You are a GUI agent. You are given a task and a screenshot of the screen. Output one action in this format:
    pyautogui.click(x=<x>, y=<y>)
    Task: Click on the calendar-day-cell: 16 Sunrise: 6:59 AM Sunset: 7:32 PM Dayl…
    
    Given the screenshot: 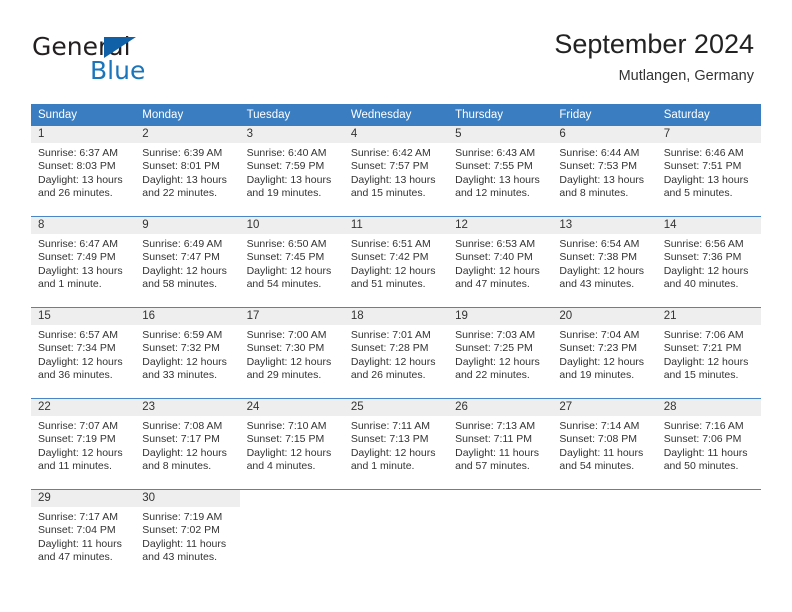 What is the action you would take?
    pyautogui.click(x=187, y=353)
    